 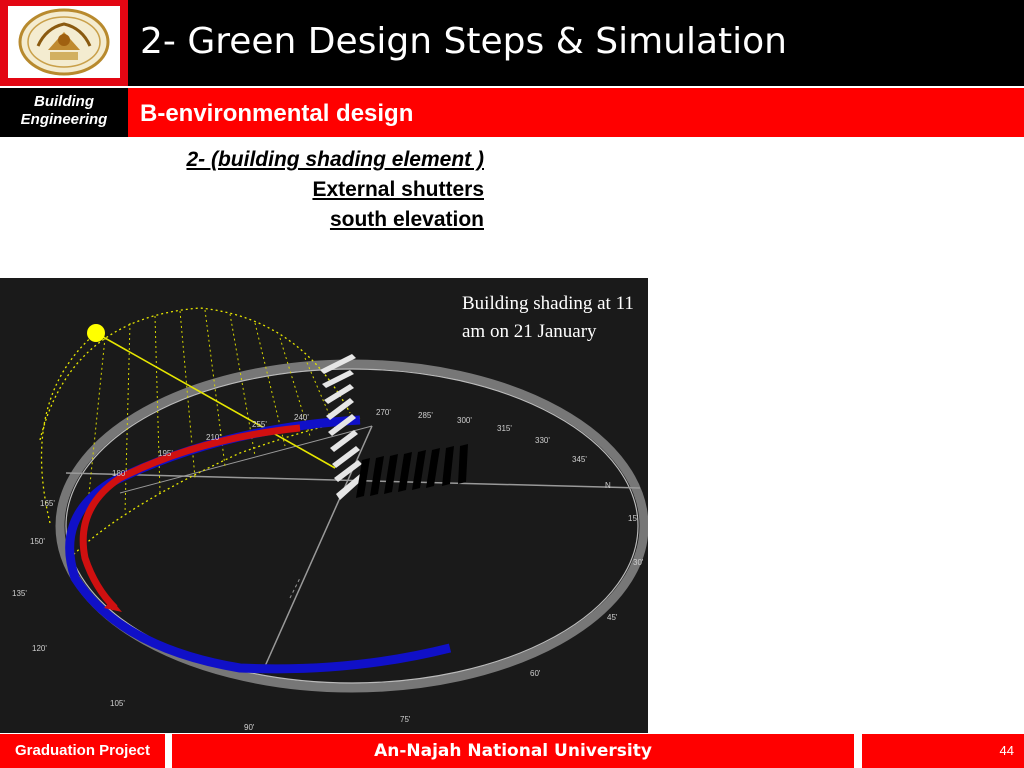 I want to click on slide-title: 2- Green Design Steps & Simulation, so click(x=463, y=41).